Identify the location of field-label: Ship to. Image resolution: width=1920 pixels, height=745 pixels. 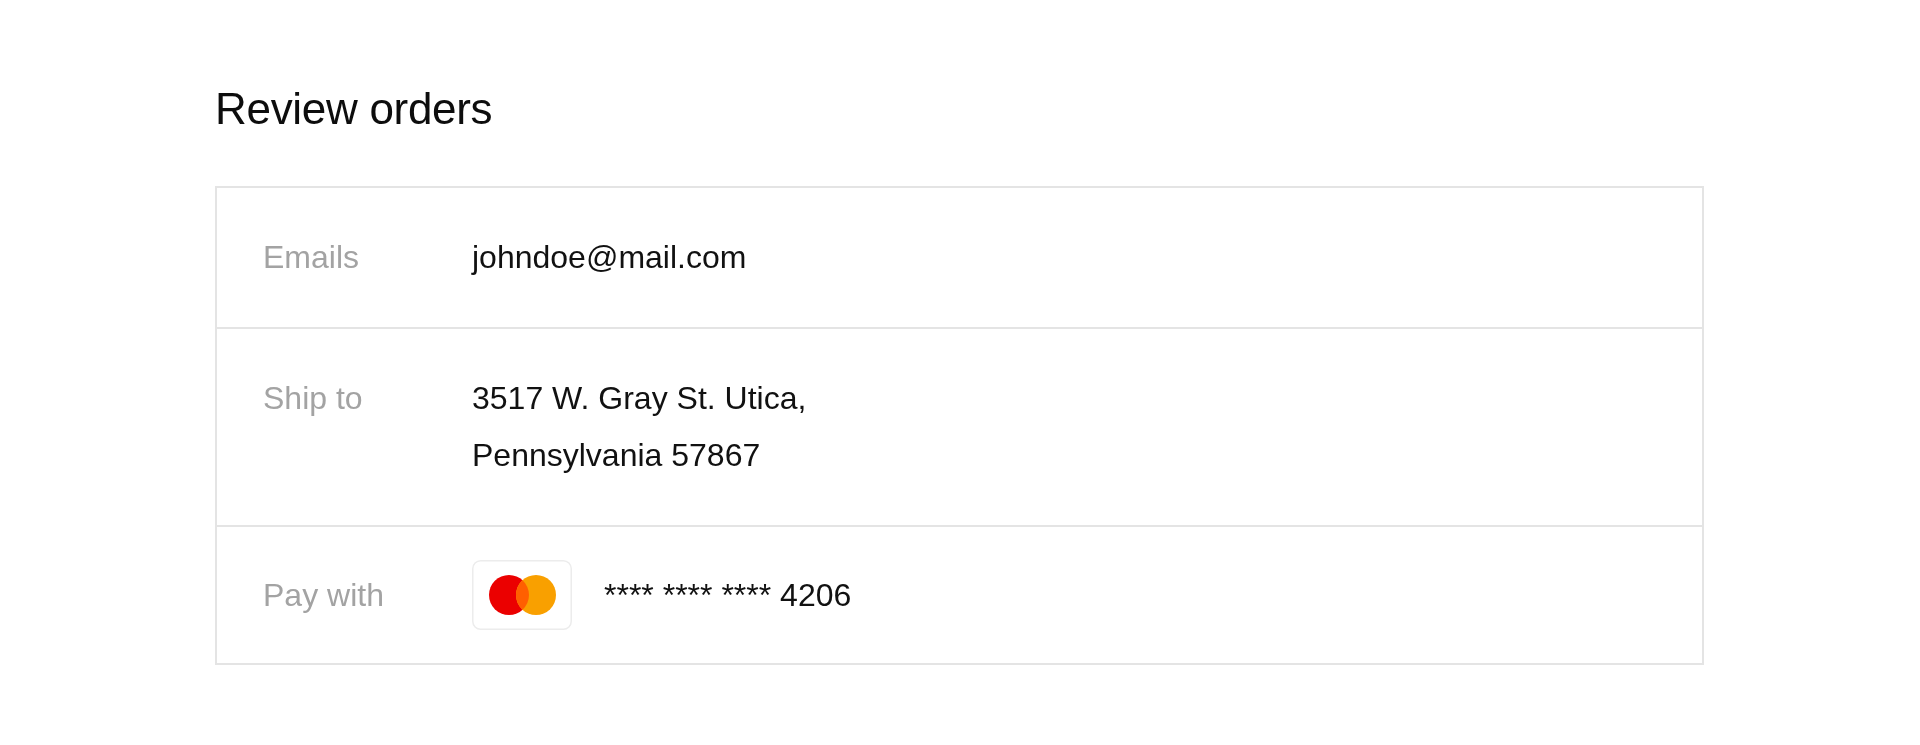
(313, 398).